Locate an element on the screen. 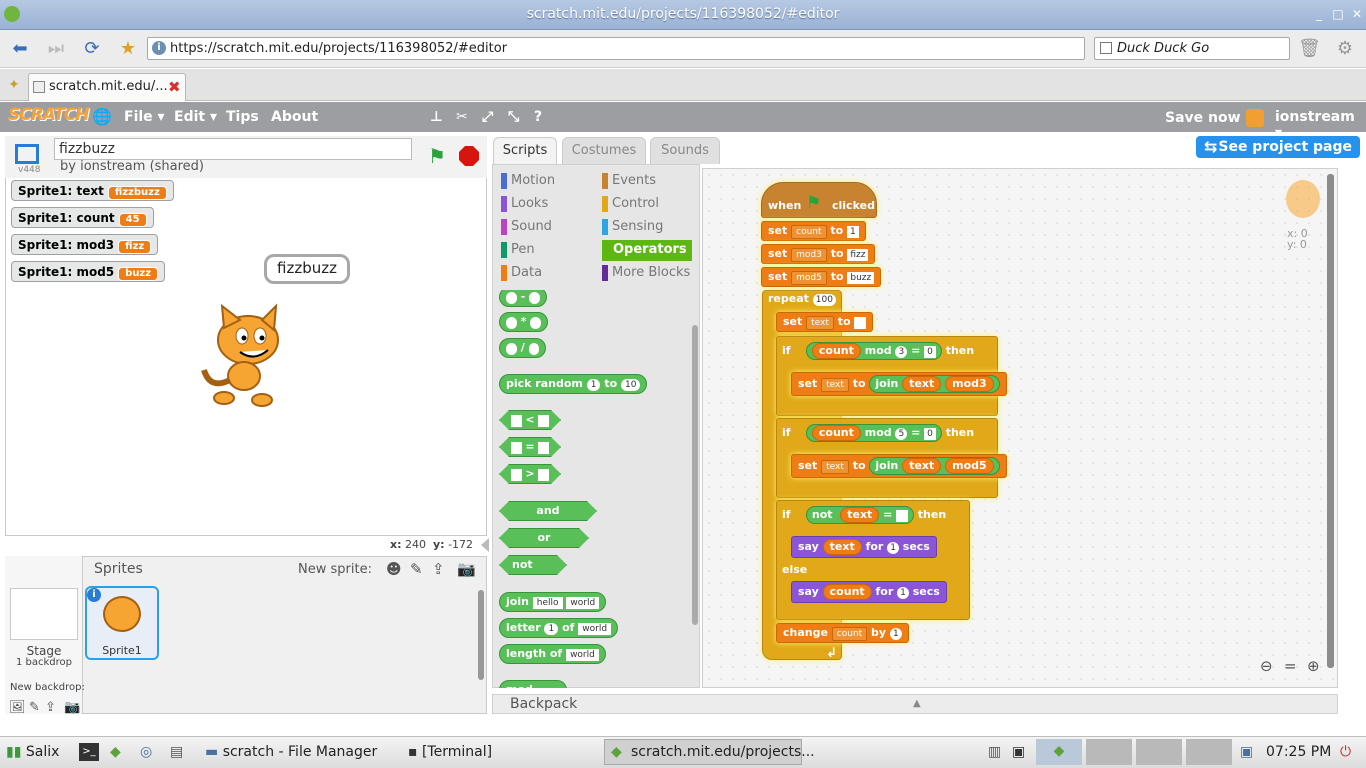 The height and width of the screenshot is (768, 1366). join-reporter: join text mod3 is located at coordinates (934, 384).